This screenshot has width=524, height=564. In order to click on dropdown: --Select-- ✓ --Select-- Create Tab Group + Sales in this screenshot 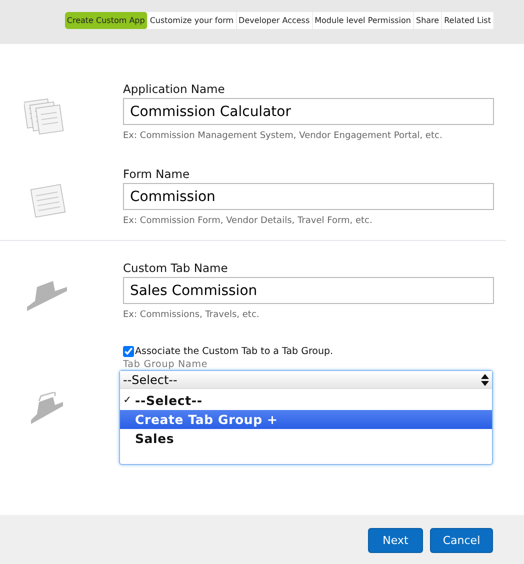, I will do `click(306, 417)`.